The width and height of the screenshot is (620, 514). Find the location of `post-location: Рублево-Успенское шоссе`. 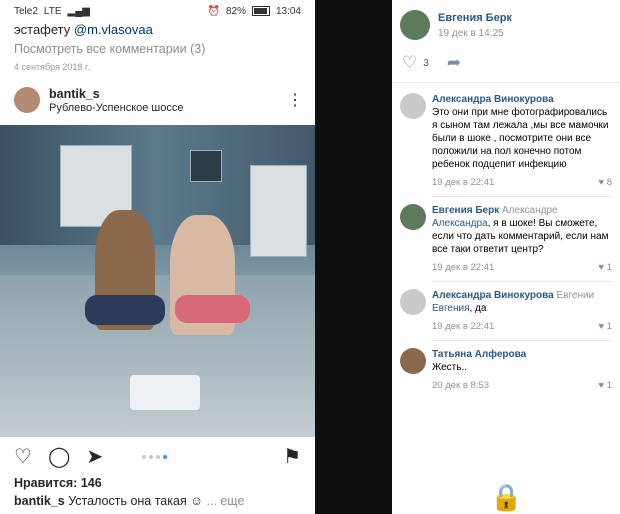

post-location: Рублево-Успенское шоссе is located at coordinates (168, 108).